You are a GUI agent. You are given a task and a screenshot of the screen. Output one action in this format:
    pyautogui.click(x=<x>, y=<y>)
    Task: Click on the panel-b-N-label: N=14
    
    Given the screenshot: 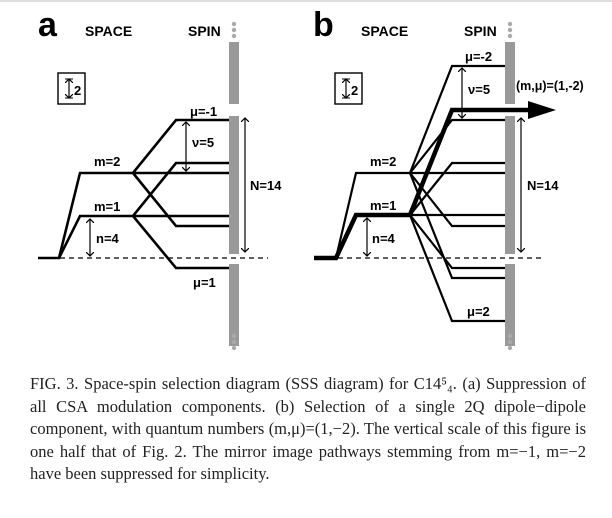 What is the action you would take?
    pyautogui.click(x=543, y=185)
    